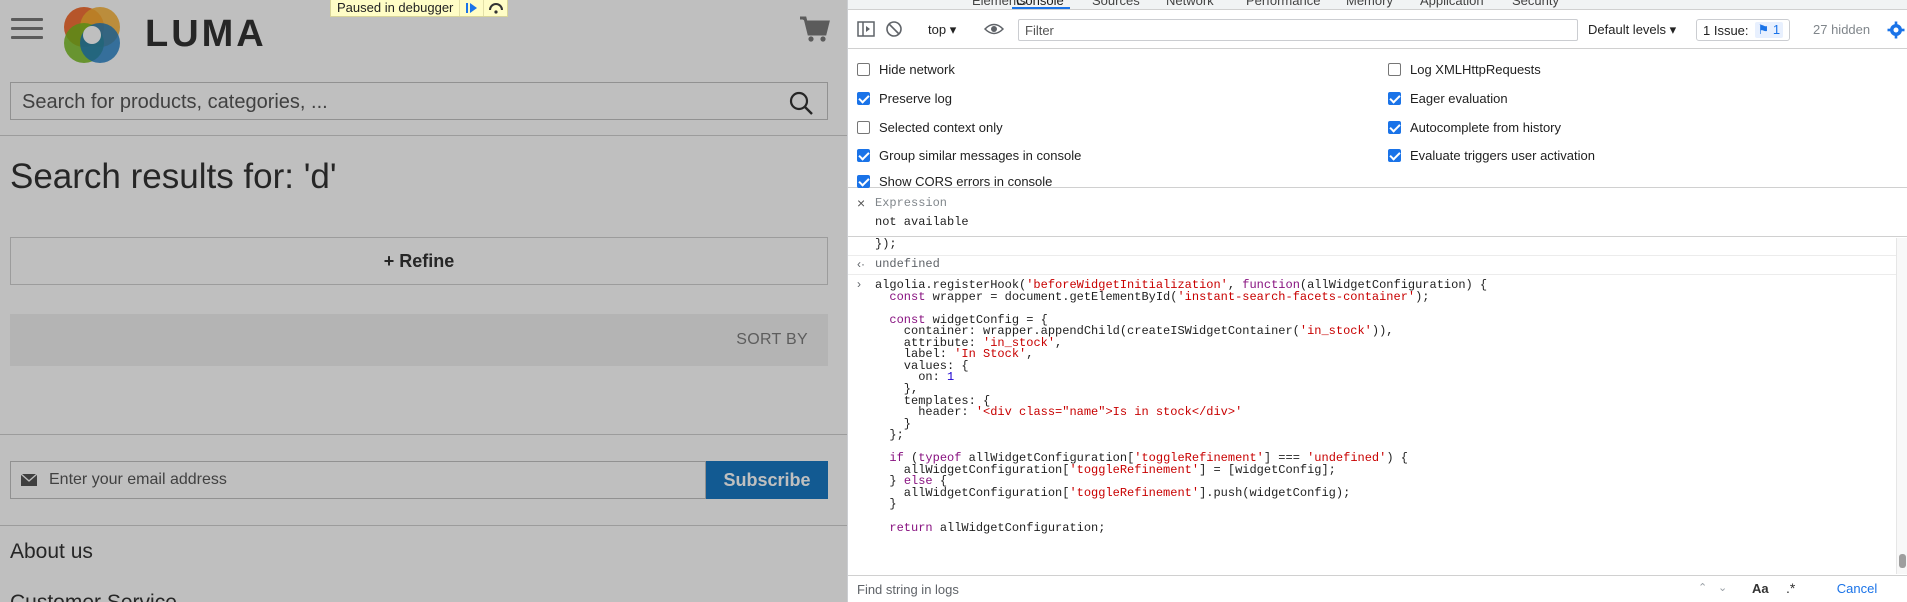 The width and height of the screenshot is (1907, 602). I want to click on setting-label: Preserve log, so click(915, 98).